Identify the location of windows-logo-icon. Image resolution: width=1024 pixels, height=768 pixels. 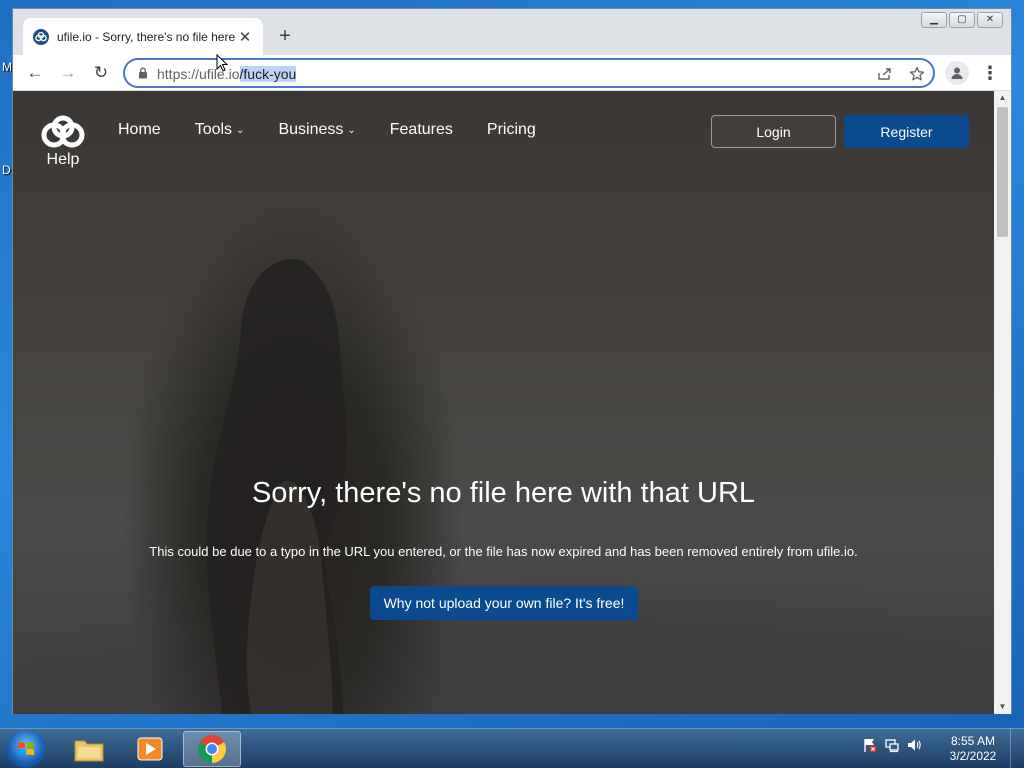
(26, 749).